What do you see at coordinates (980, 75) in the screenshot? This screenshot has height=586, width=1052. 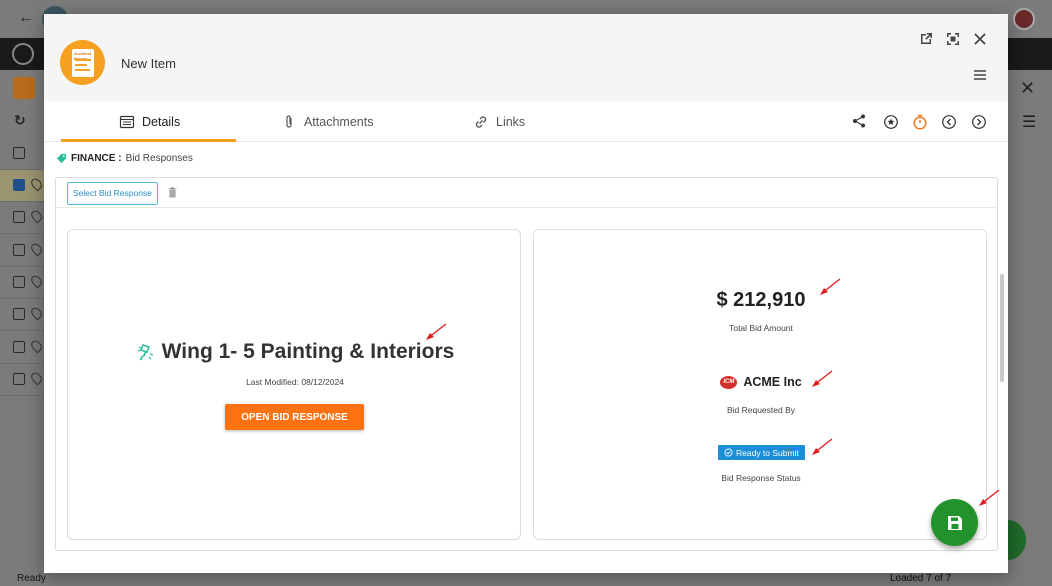 I see `menu-icon` at bounding box center [980, 75].